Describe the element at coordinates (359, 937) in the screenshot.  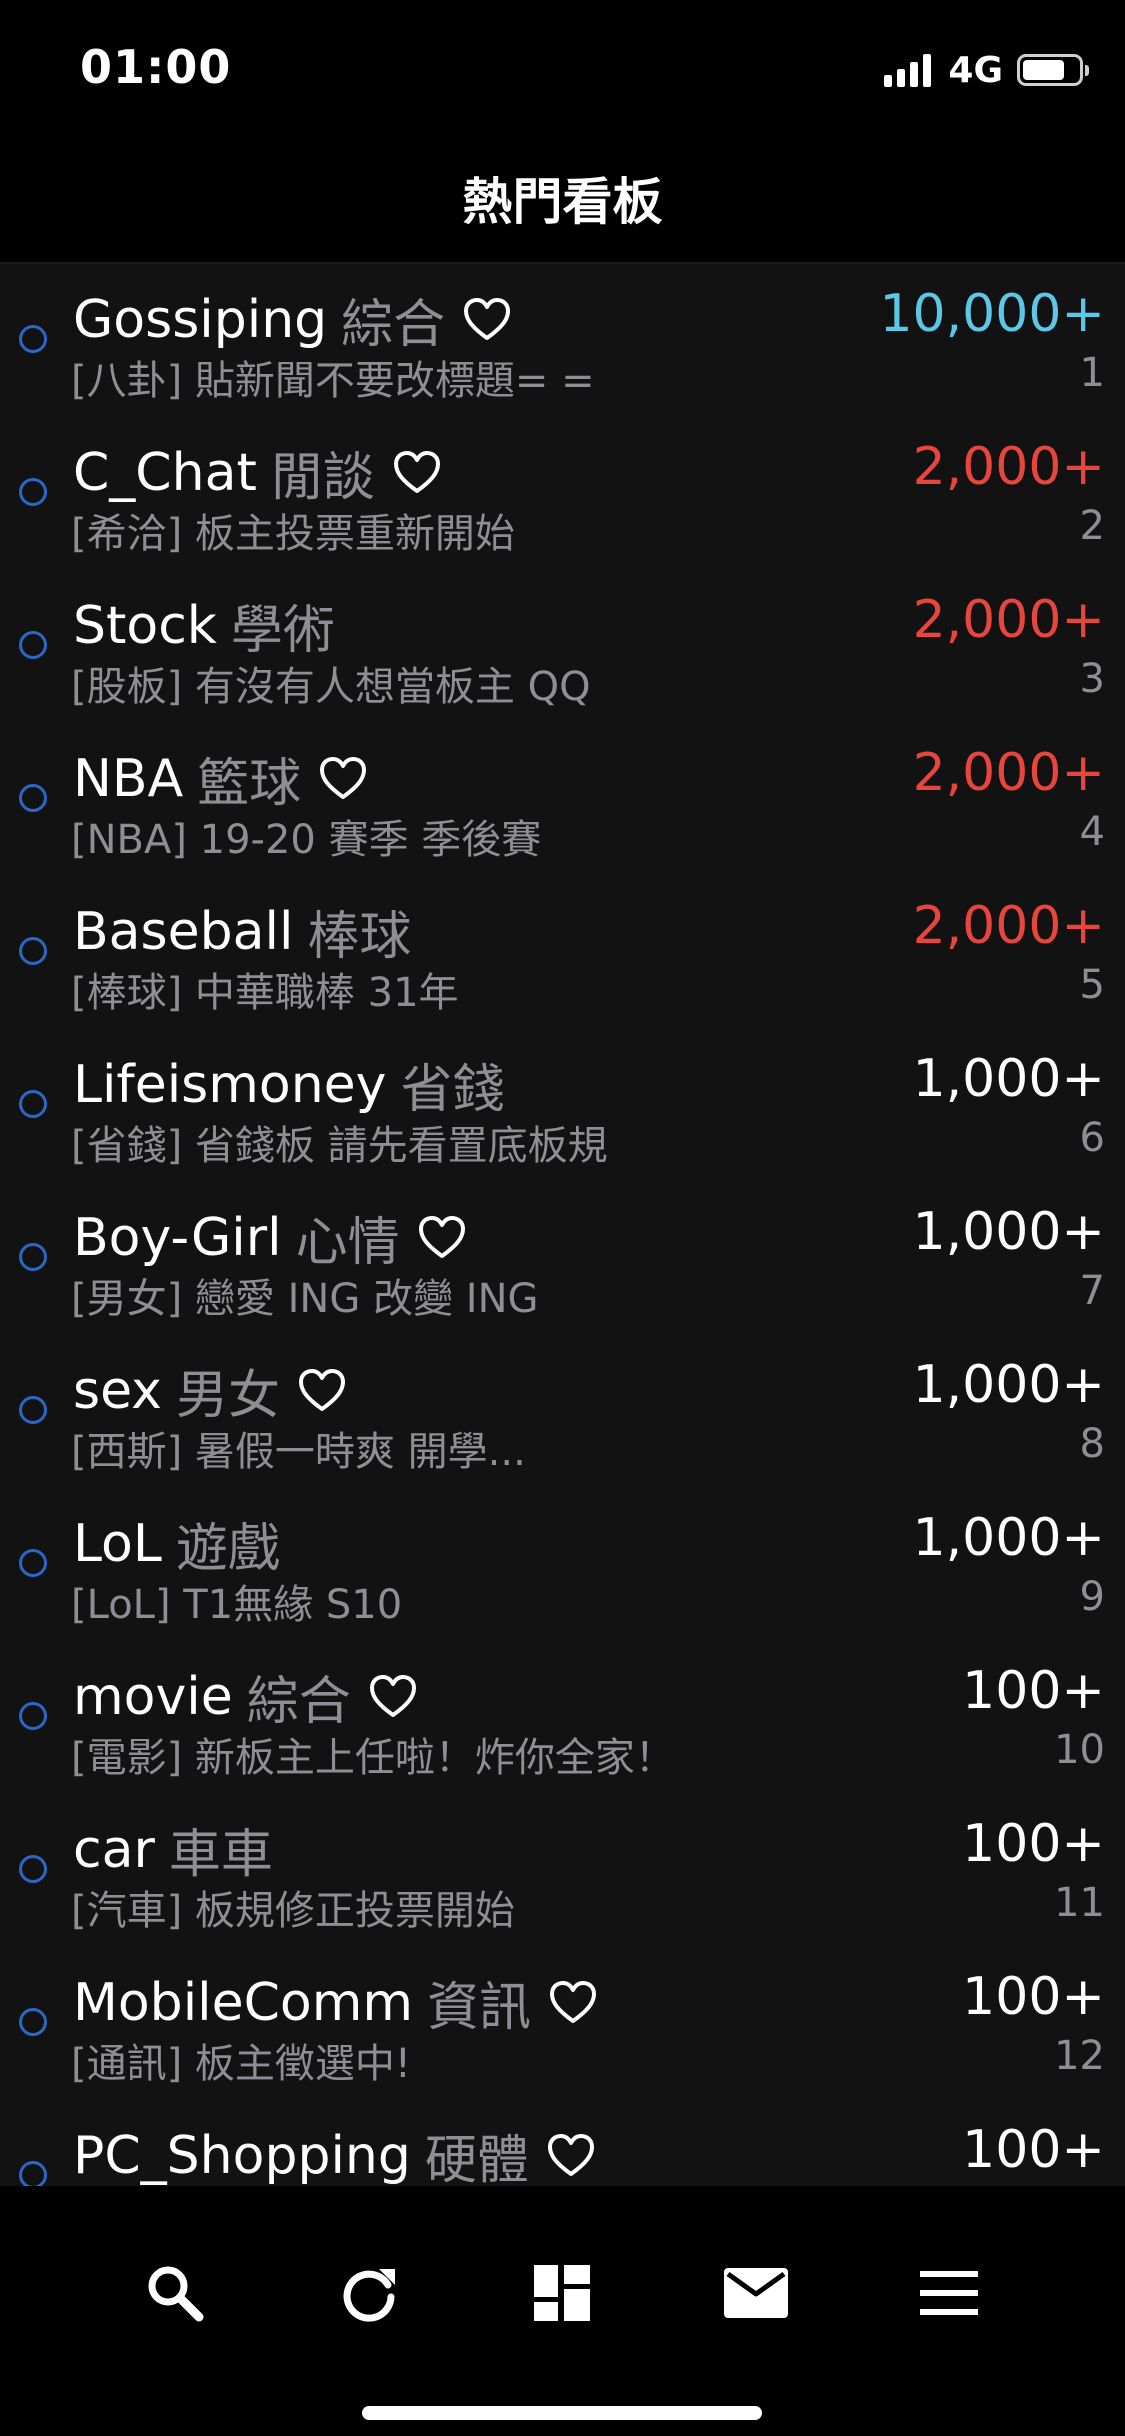
I see `board-category: 棒球` at that location.